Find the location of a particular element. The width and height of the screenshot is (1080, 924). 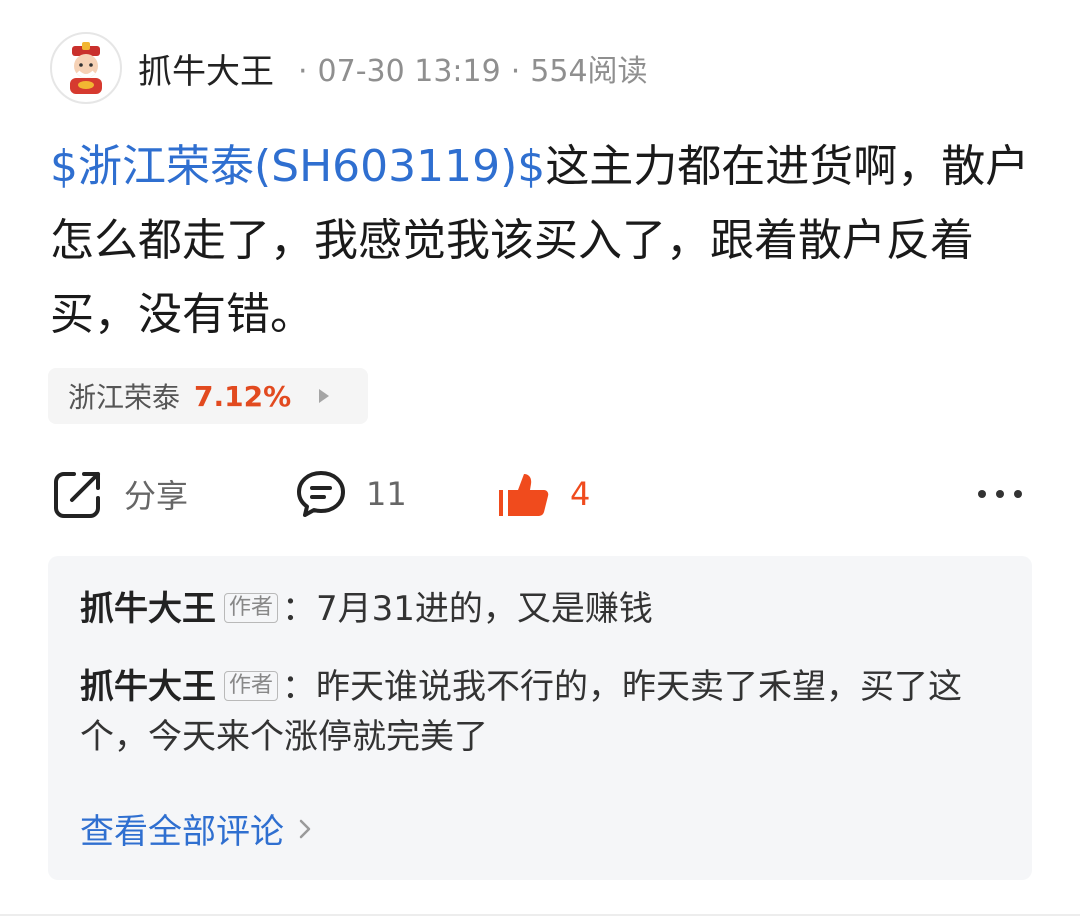

thumbs-up-icon is located at coordinates (524, 495).